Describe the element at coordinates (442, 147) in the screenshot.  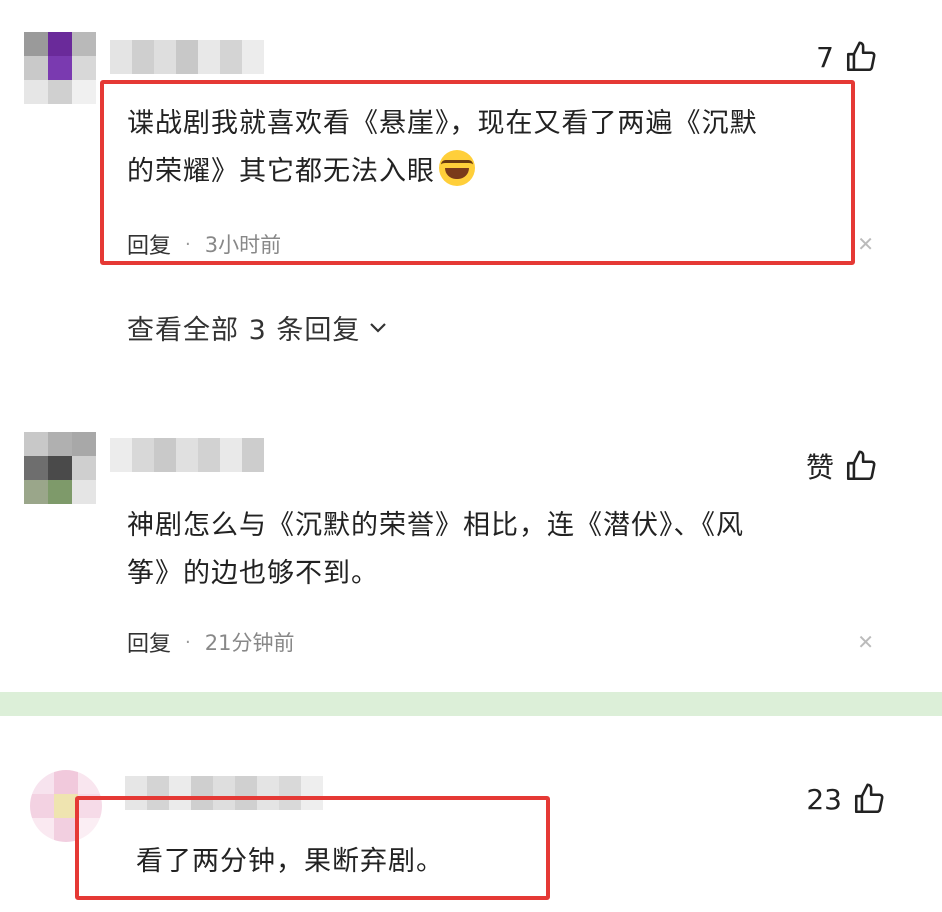
I see `comment-text: 谍战剧我就喜欢看《悬崖》，现在又看了两遍《沉默 的荣耀》其它都无法入眼` at that location.